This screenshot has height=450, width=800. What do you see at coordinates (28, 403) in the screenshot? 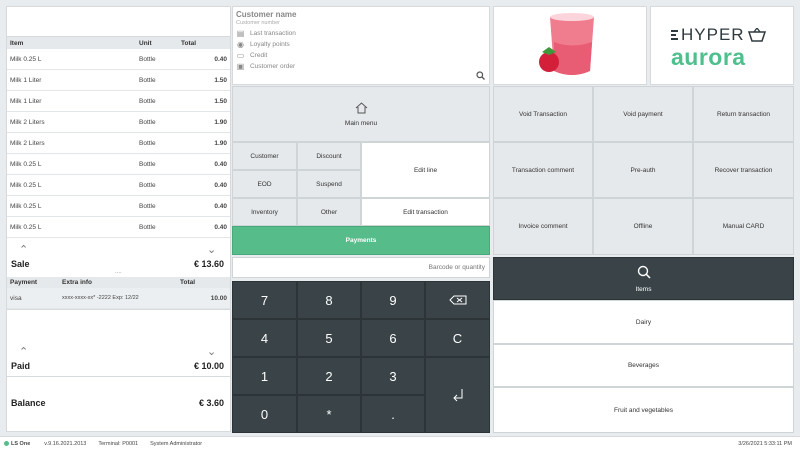
I see `balance-label: Balance` at bounding box center [28, 403].